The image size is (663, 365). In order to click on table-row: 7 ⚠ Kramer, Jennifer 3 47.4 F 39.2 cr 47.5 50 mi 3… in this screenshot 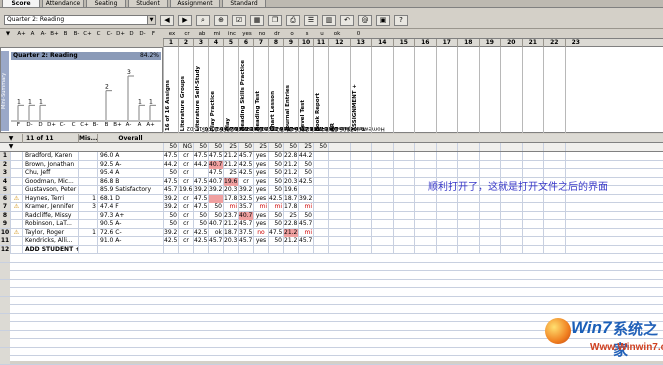, I will do `click(331, 207)`.